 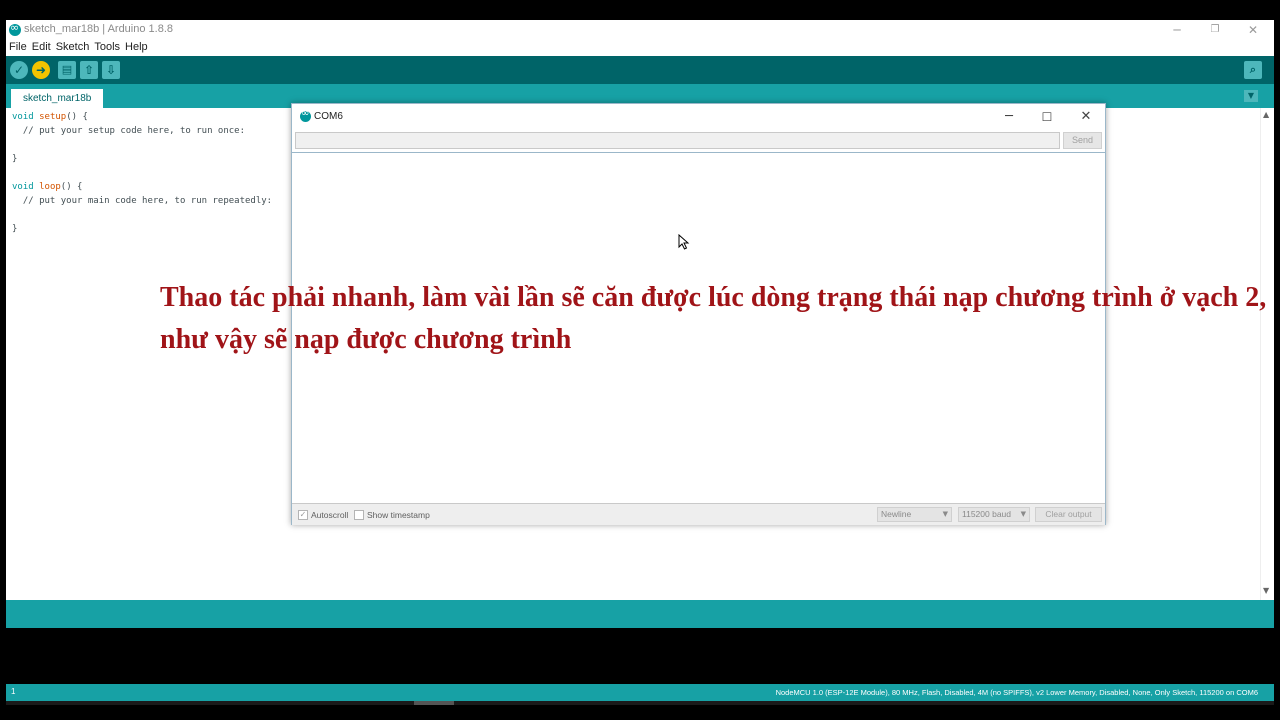 I want to click on baud-select: 115200 baud ▼, so click(x=994, y=514).